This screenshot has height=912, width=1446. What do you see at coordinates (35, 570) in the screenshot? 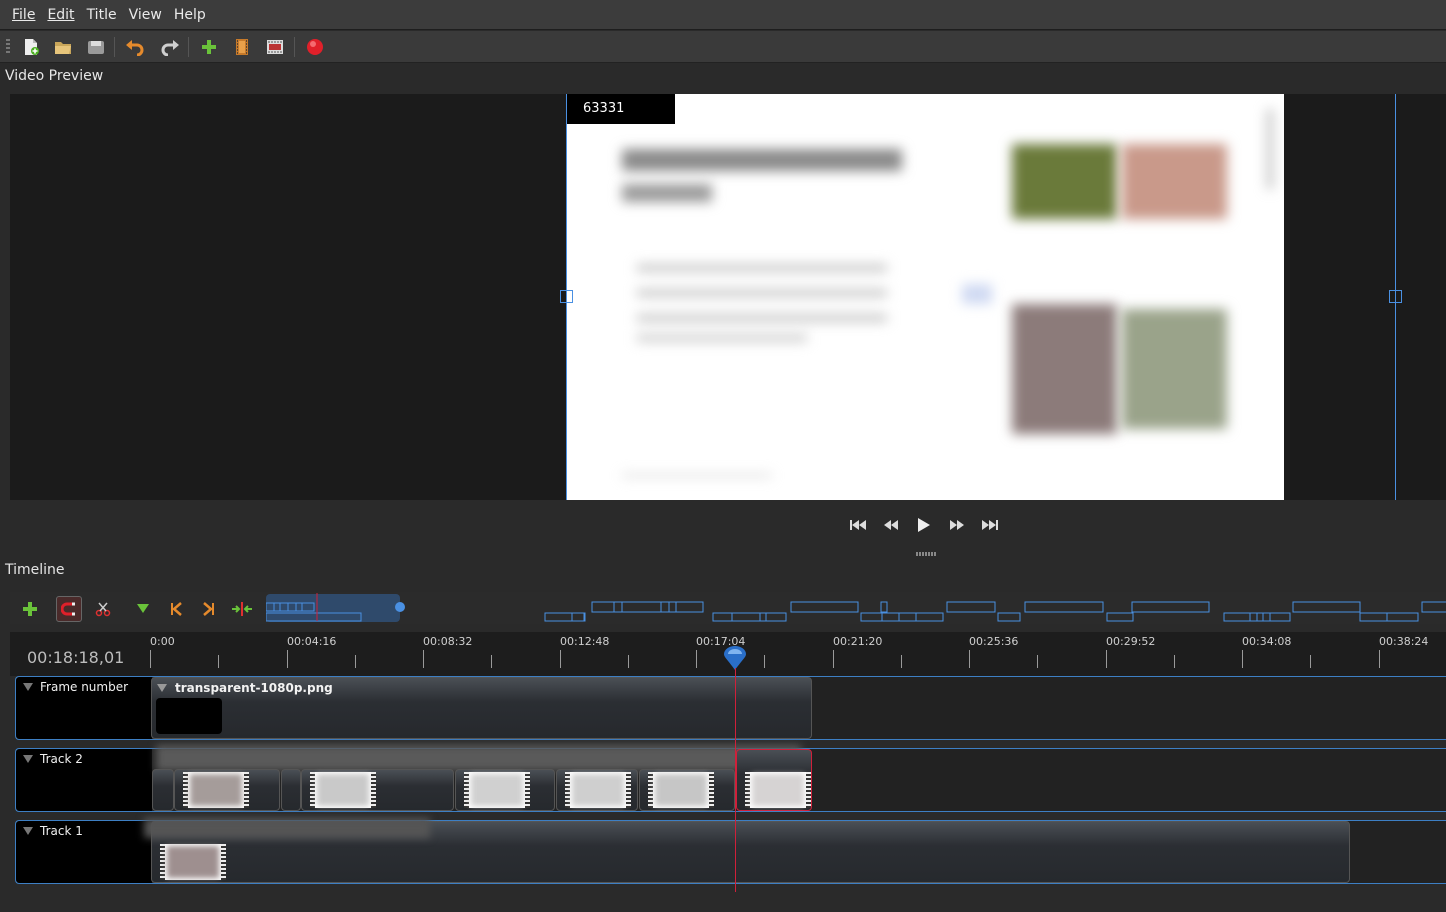
I see `timeline-label: Timeline` at bounding box center [35, 570].